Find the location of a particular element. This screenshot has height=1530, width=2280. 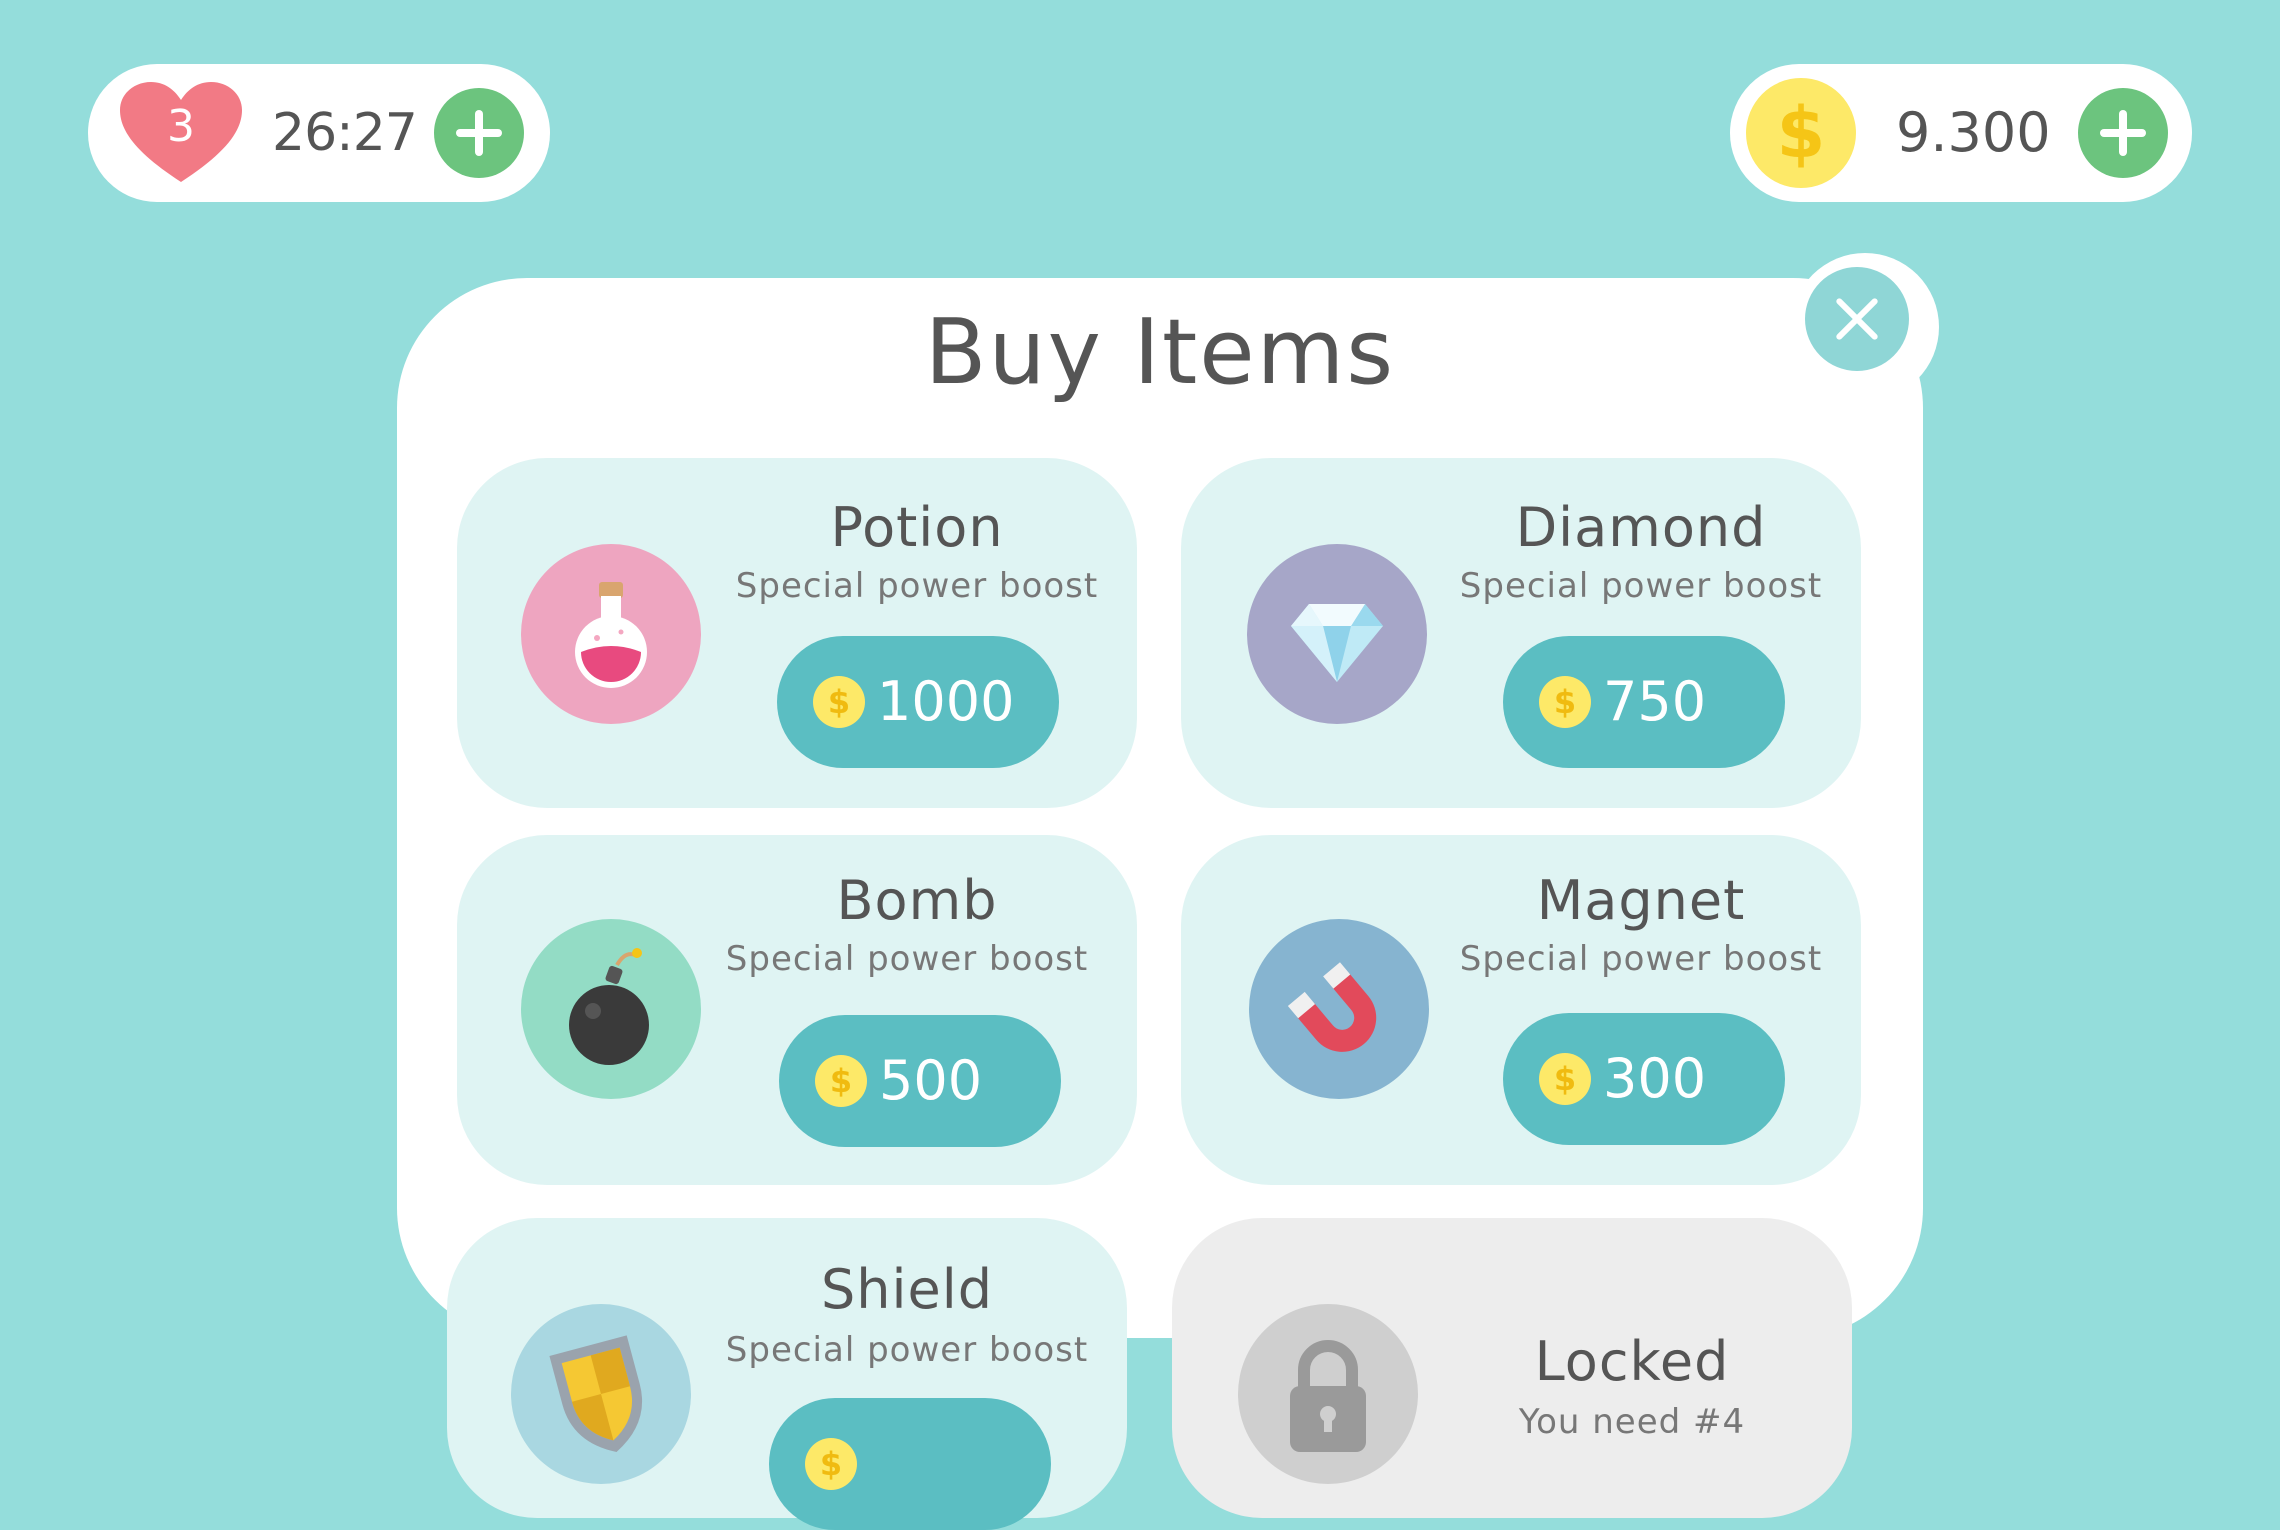

item-price: 750 is located at coordinates (1655, 701).